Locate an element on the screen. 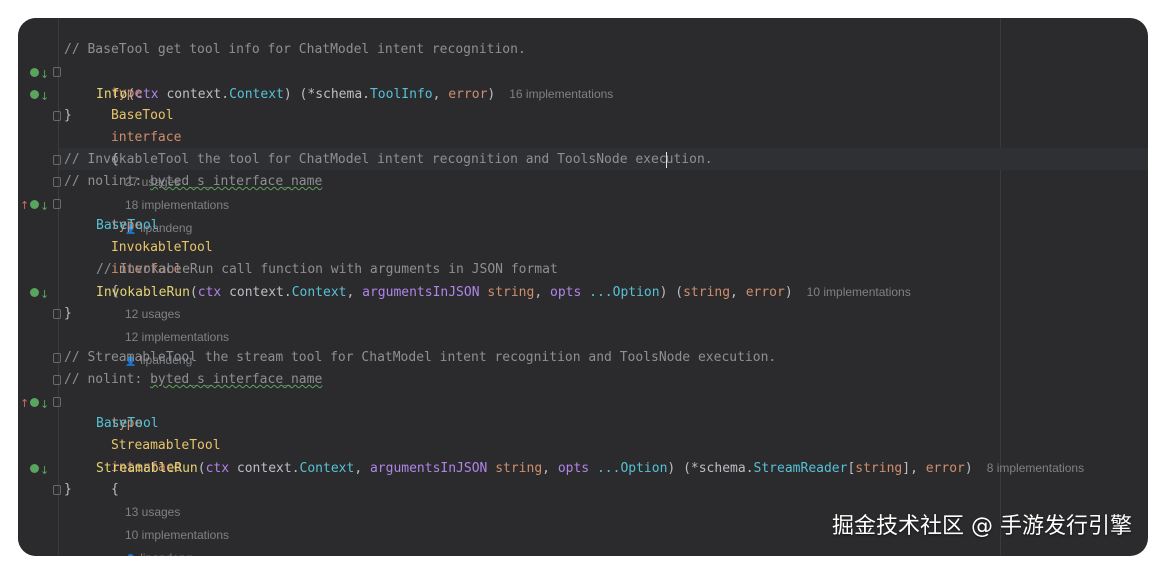  method-name: InvokableRun is located at coordinates (143, 292).